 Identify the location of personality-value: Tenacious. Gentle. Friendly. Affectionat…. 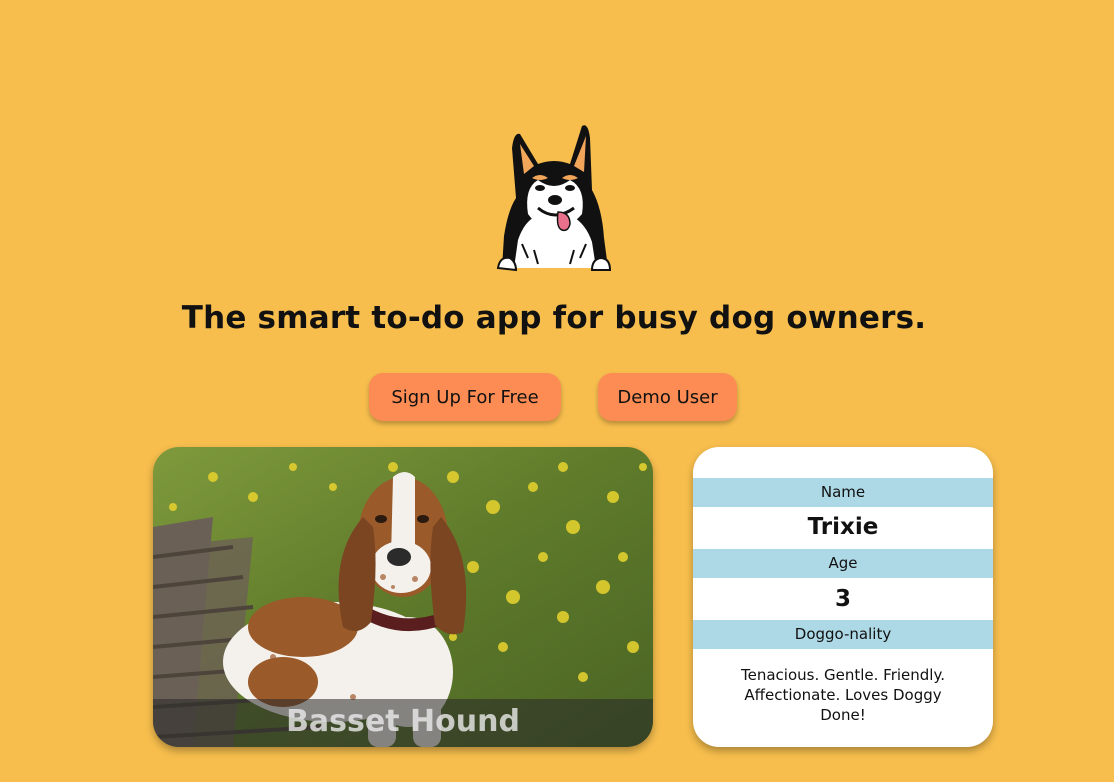
(843, 695).